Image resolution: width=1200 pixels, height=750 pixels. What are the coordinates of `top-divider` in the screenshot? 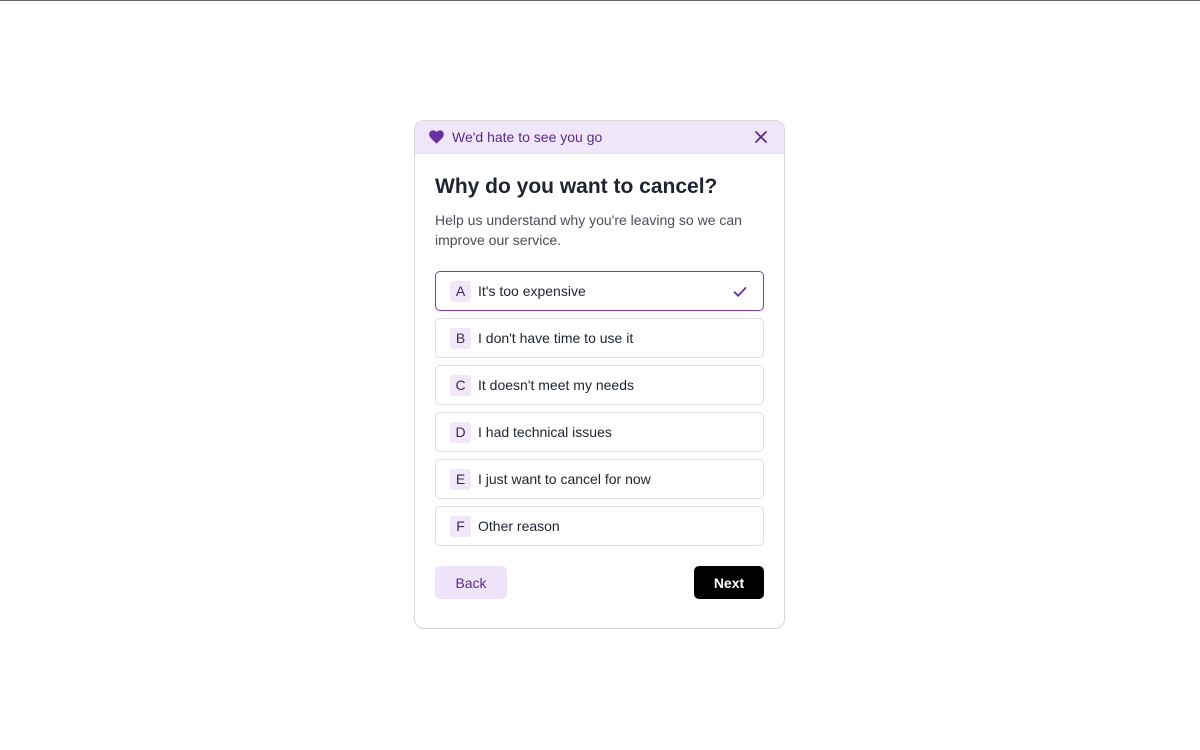 It's located at (600, 0).